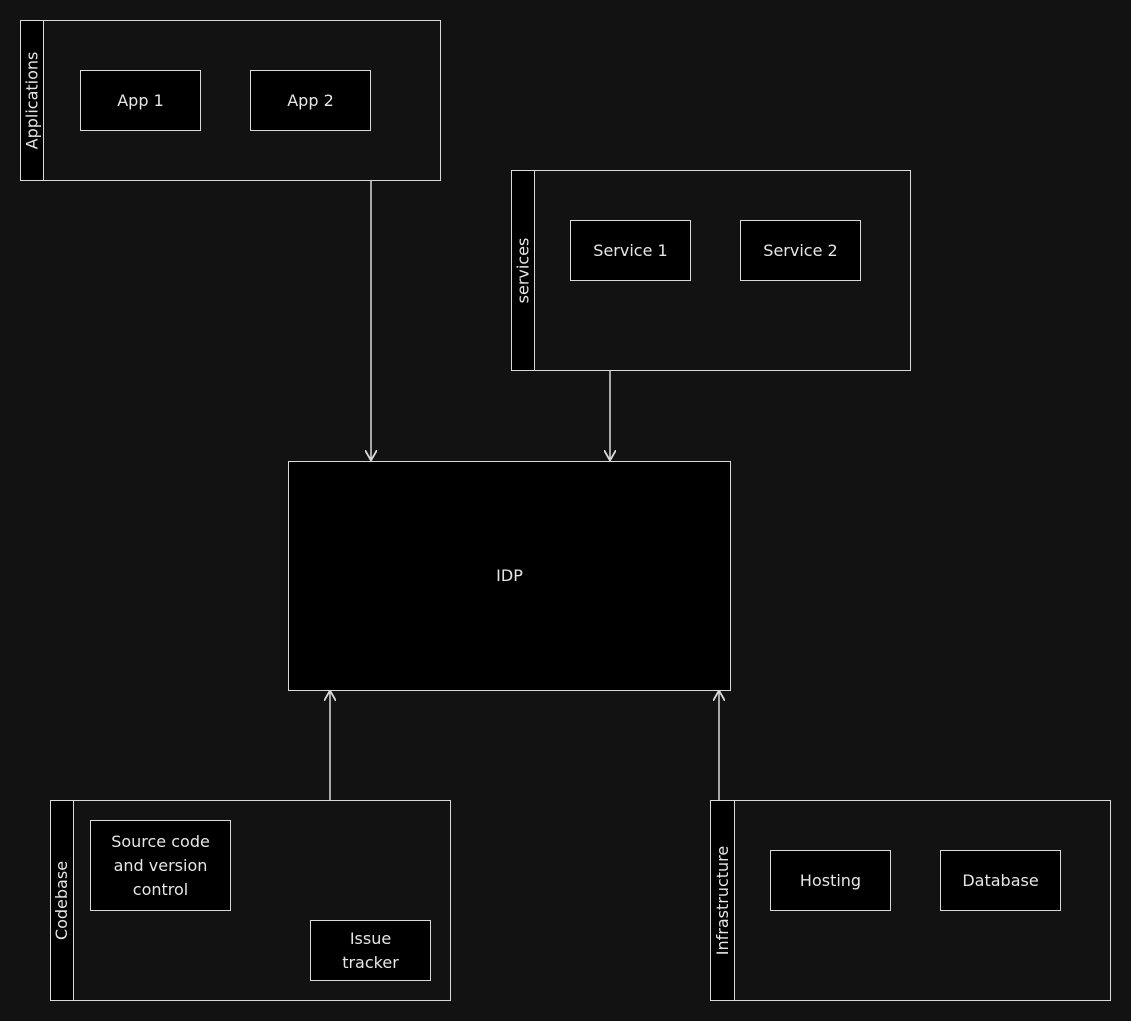 The height and width of the screenshot is (1021, 1131). Describe the element at coordinates (310, 100) in the screenshot. I see `app-2-node: App 2` at that location.